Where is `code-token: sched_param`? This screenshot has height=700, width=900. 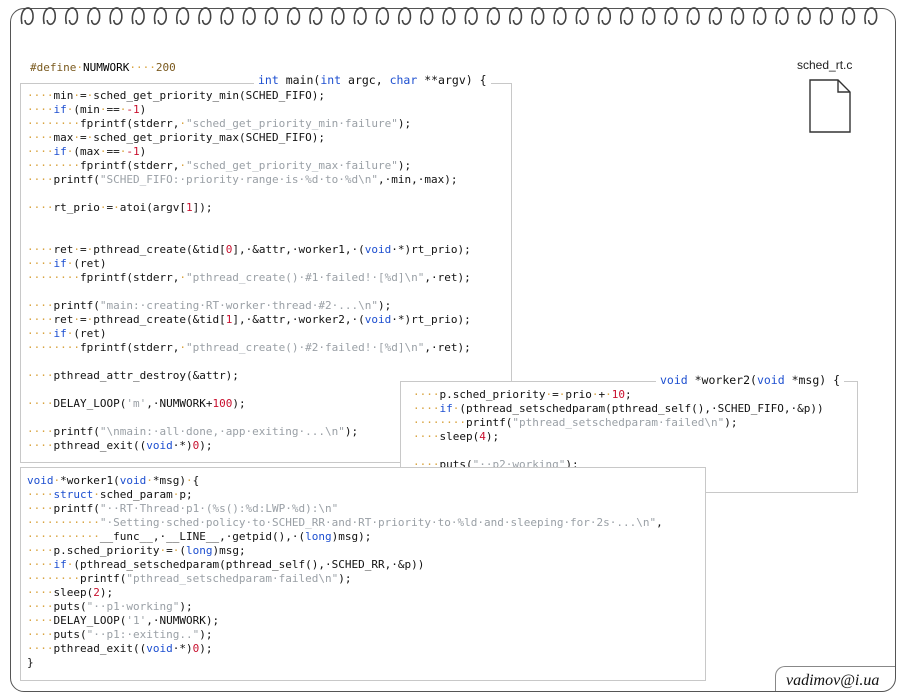
code-token: sched_param is located at coordinates (136, 494).